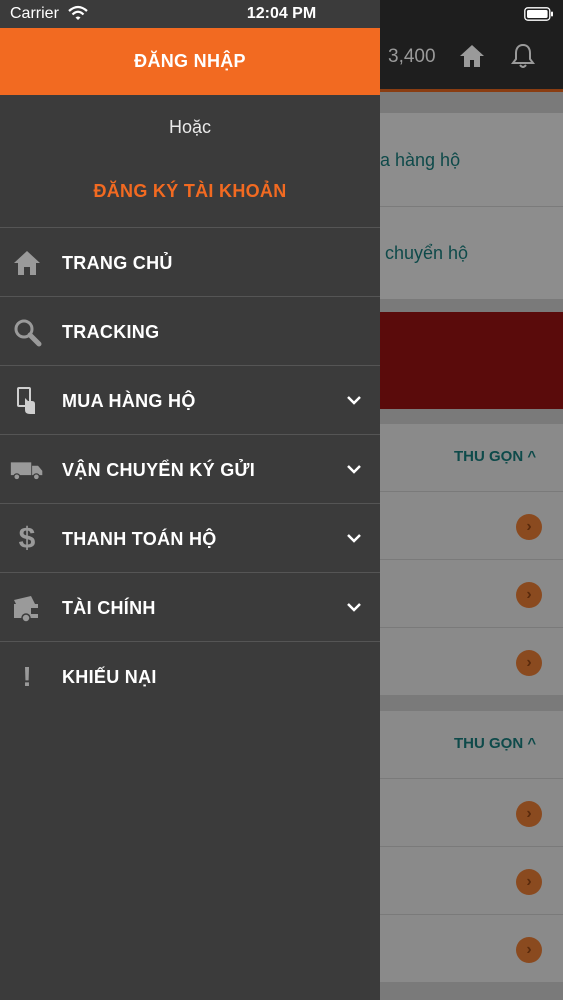 The height and width of the screenshot is (1000, 563). Describe the element at coordinates (190, 330) in the screenshot. I see `menu-item-tracking: TRACKING` at that location.